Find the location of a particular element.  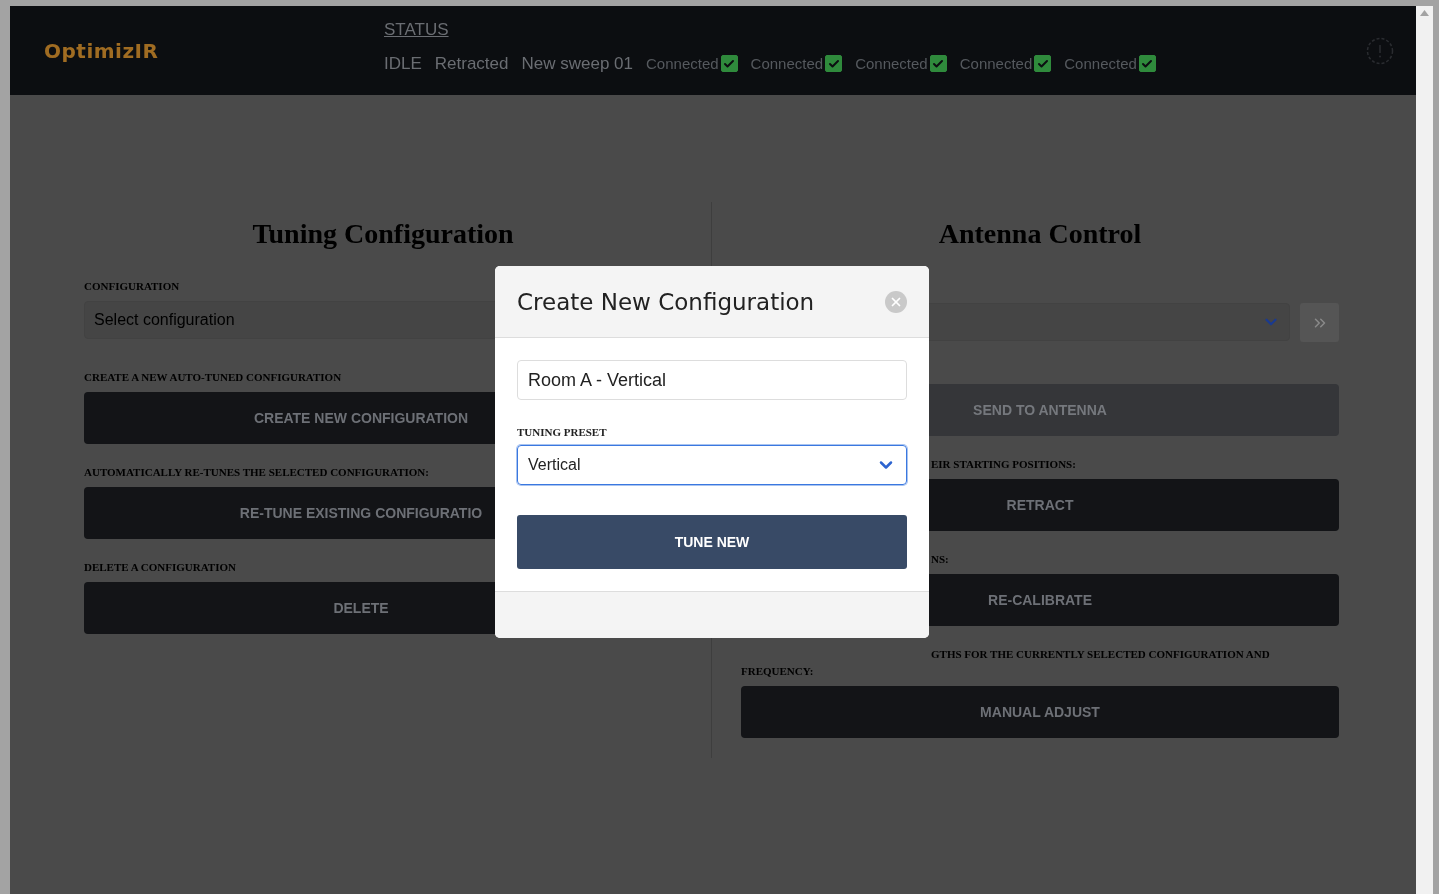

section-label: CREATE A NEW AUTO-TUNED CONFIGURATION is located at coordinates (213, 377).